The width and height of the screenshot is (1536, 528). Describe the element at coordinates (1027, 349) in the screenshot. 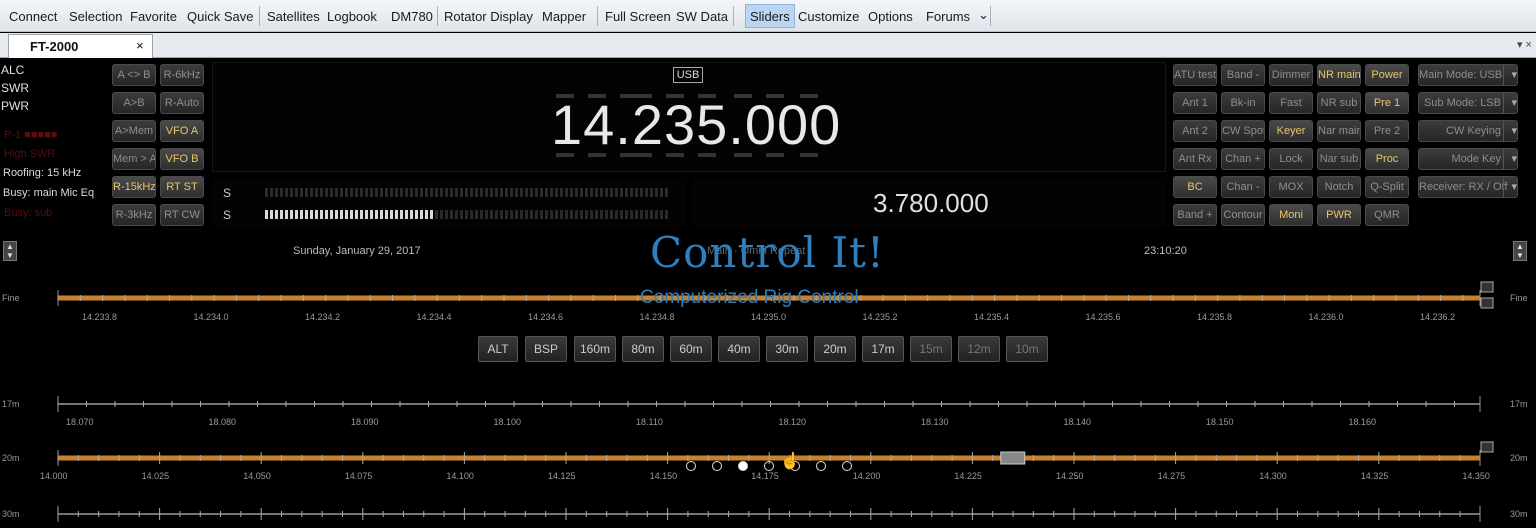

I see `band-button-10m: 10m` at that location.